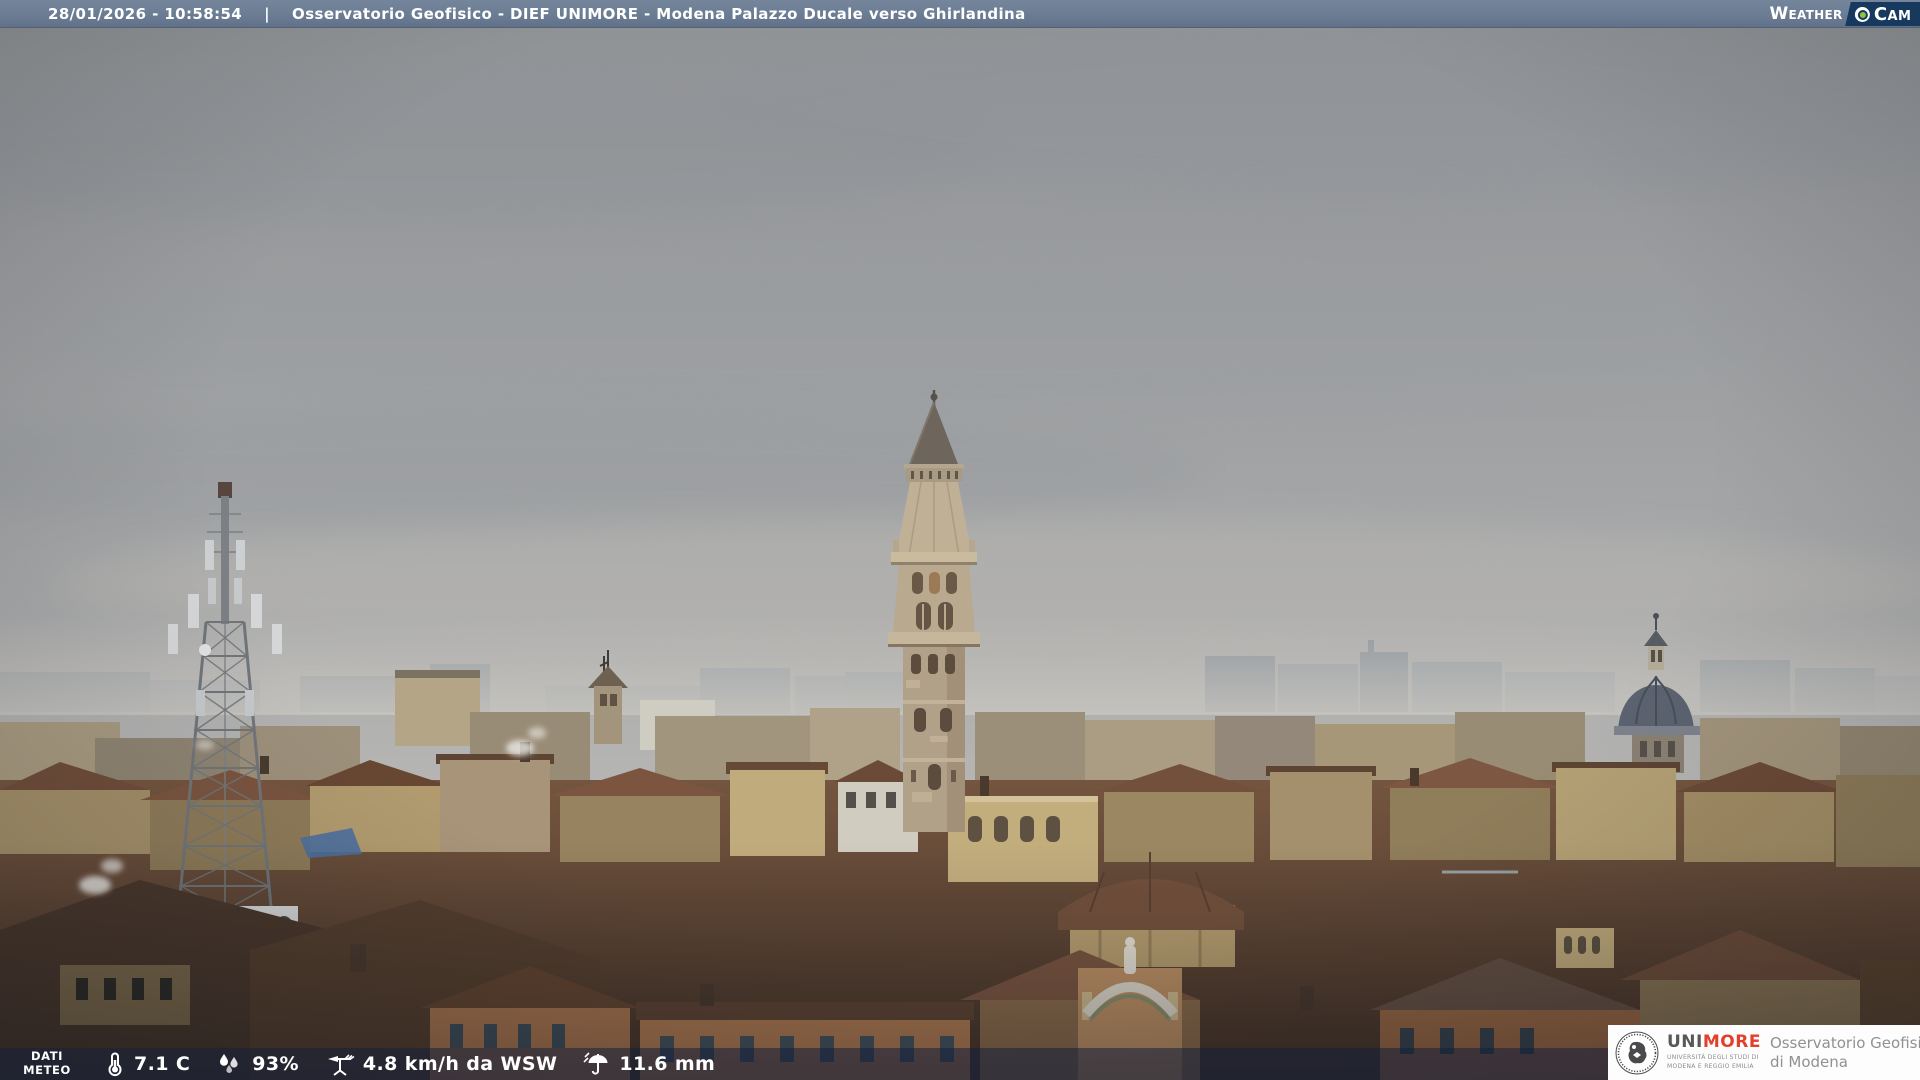 The width and height of the screenshot is (1920, 1080). I want to click on timestamp: 28/01/2026 - 10:58:54, so click(145, 13).